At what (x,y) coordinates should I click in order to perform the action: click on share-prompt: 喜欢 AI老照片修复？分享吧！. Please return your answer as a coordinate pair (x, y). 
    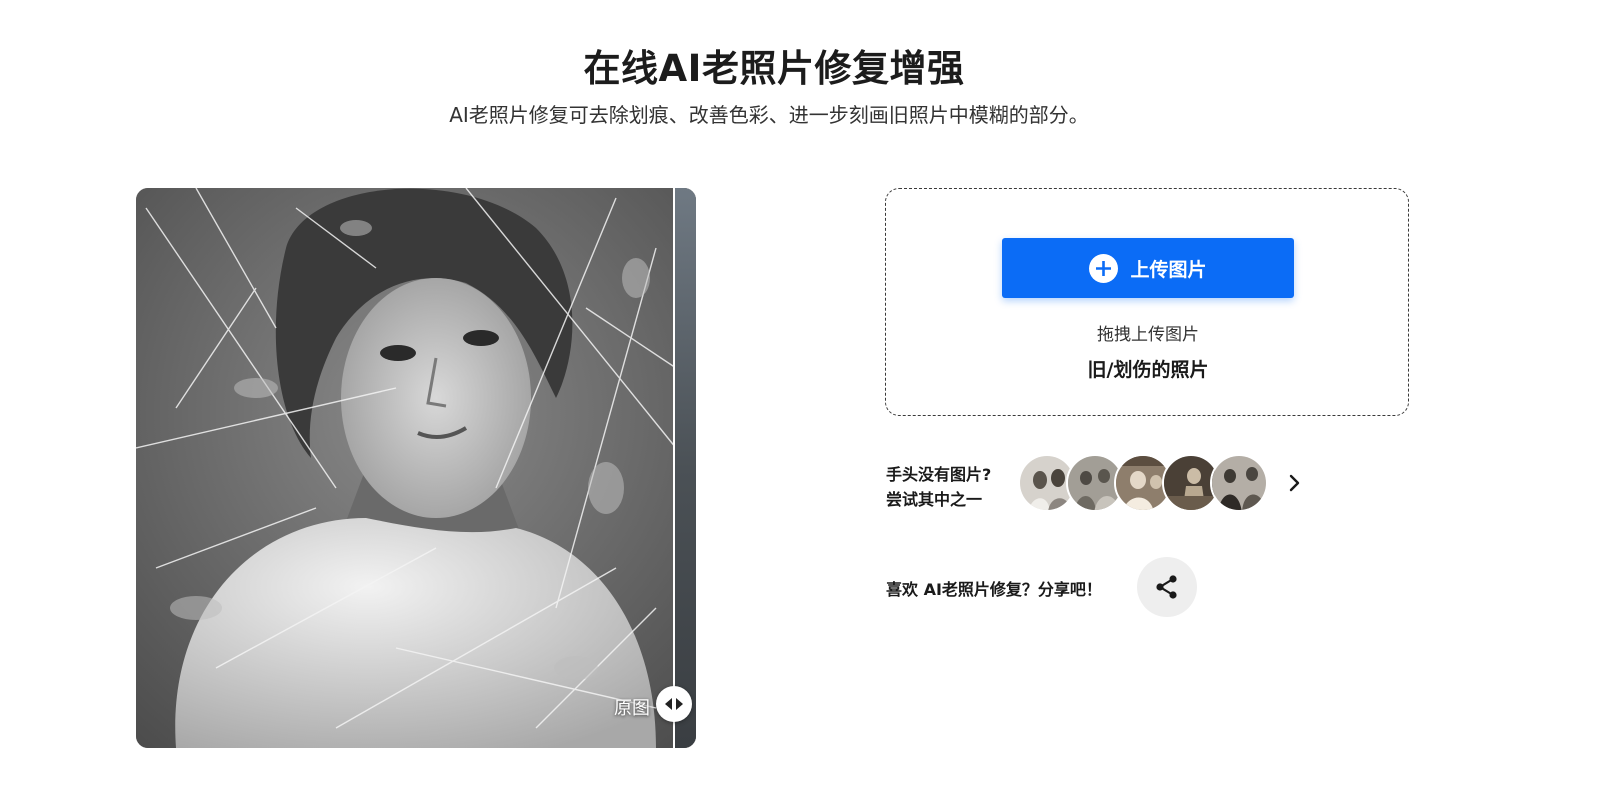
    Looking at the image, I should click on (994, 589).